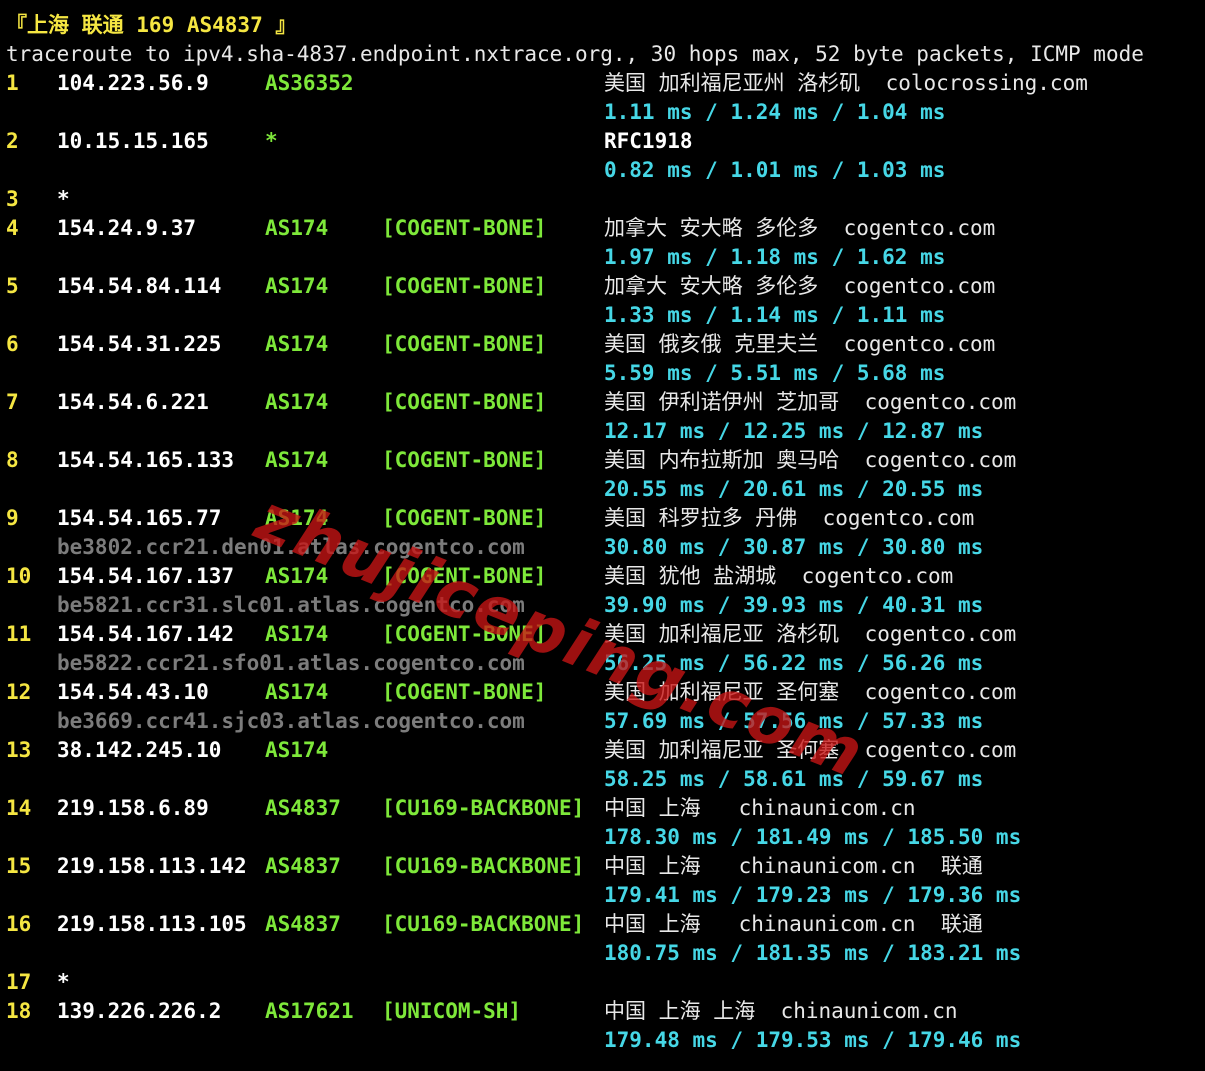  Describe the element at coordinates (291, 721) in the screenshot. I see `hop-hostname: be3669.ccr41.sjc03.atlas.cogentco.com` at that location.